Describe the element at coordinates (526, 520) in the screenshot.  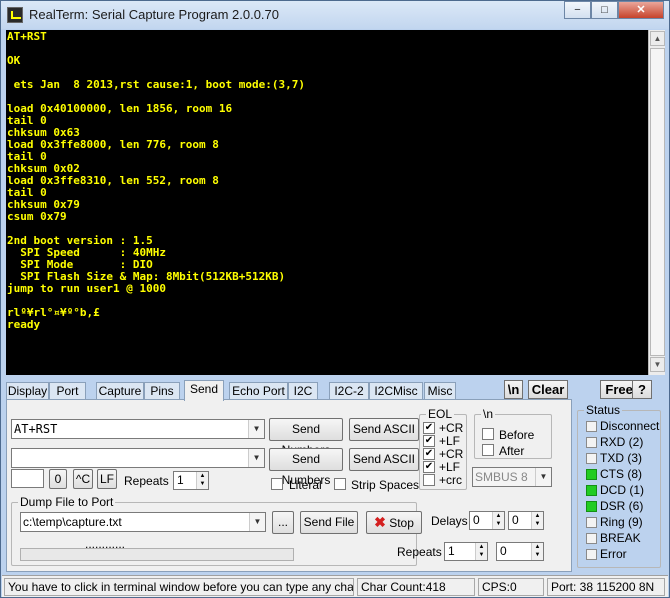
I see `delay2-spinner: 0 ▲ ▼` at that location.